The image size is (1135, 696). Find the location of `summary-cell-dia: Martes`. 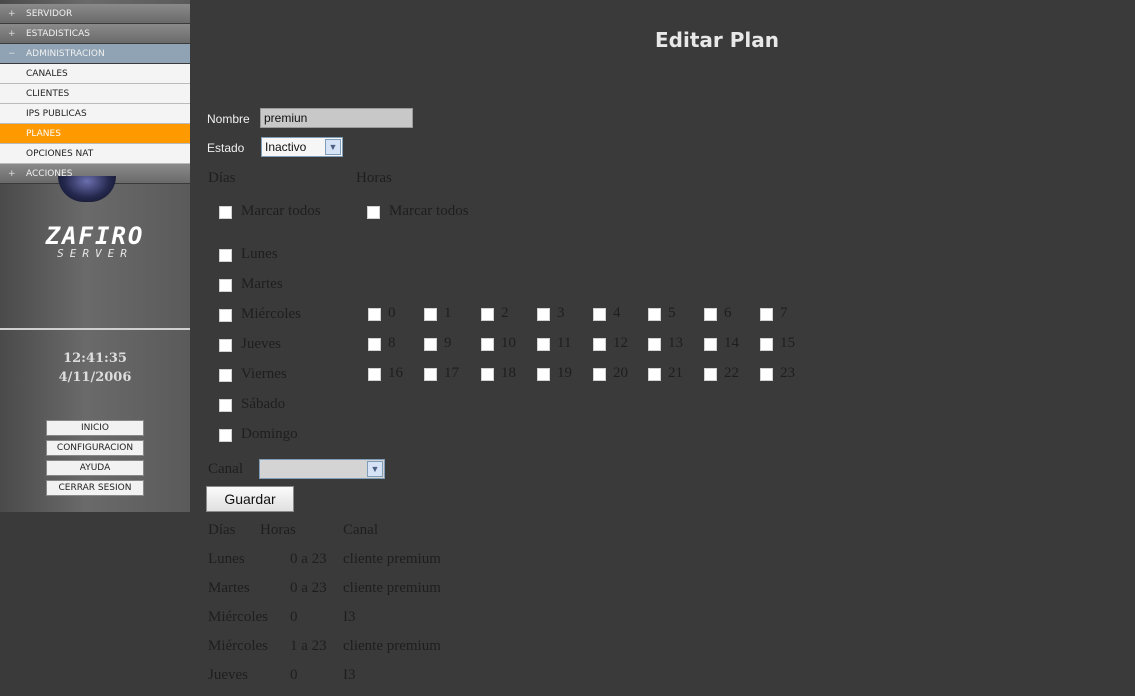

summary-cell-dia: Martes is located at coordinates (229, 588).